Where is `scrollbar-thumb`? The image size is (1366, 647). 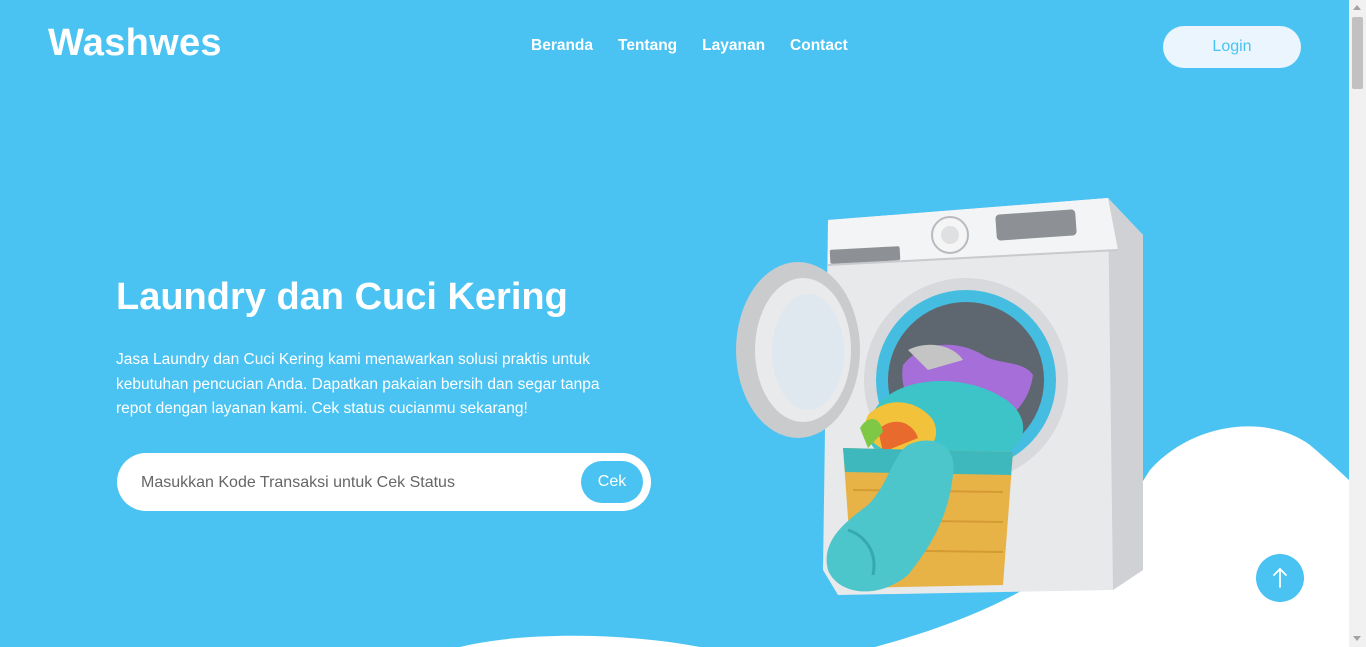
scrollbar-thumb is located at coordinates (1357, 53).